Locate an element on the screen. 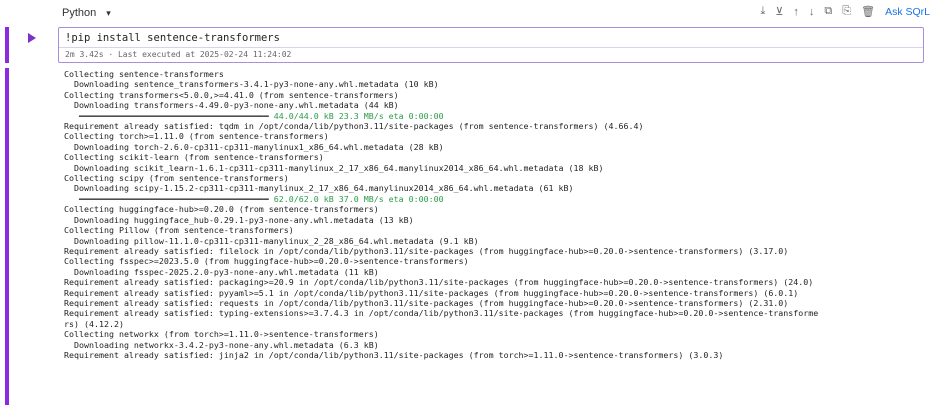 The image size is (936, 405). download-icon: ⤓ is located at coordinates (762, 11).